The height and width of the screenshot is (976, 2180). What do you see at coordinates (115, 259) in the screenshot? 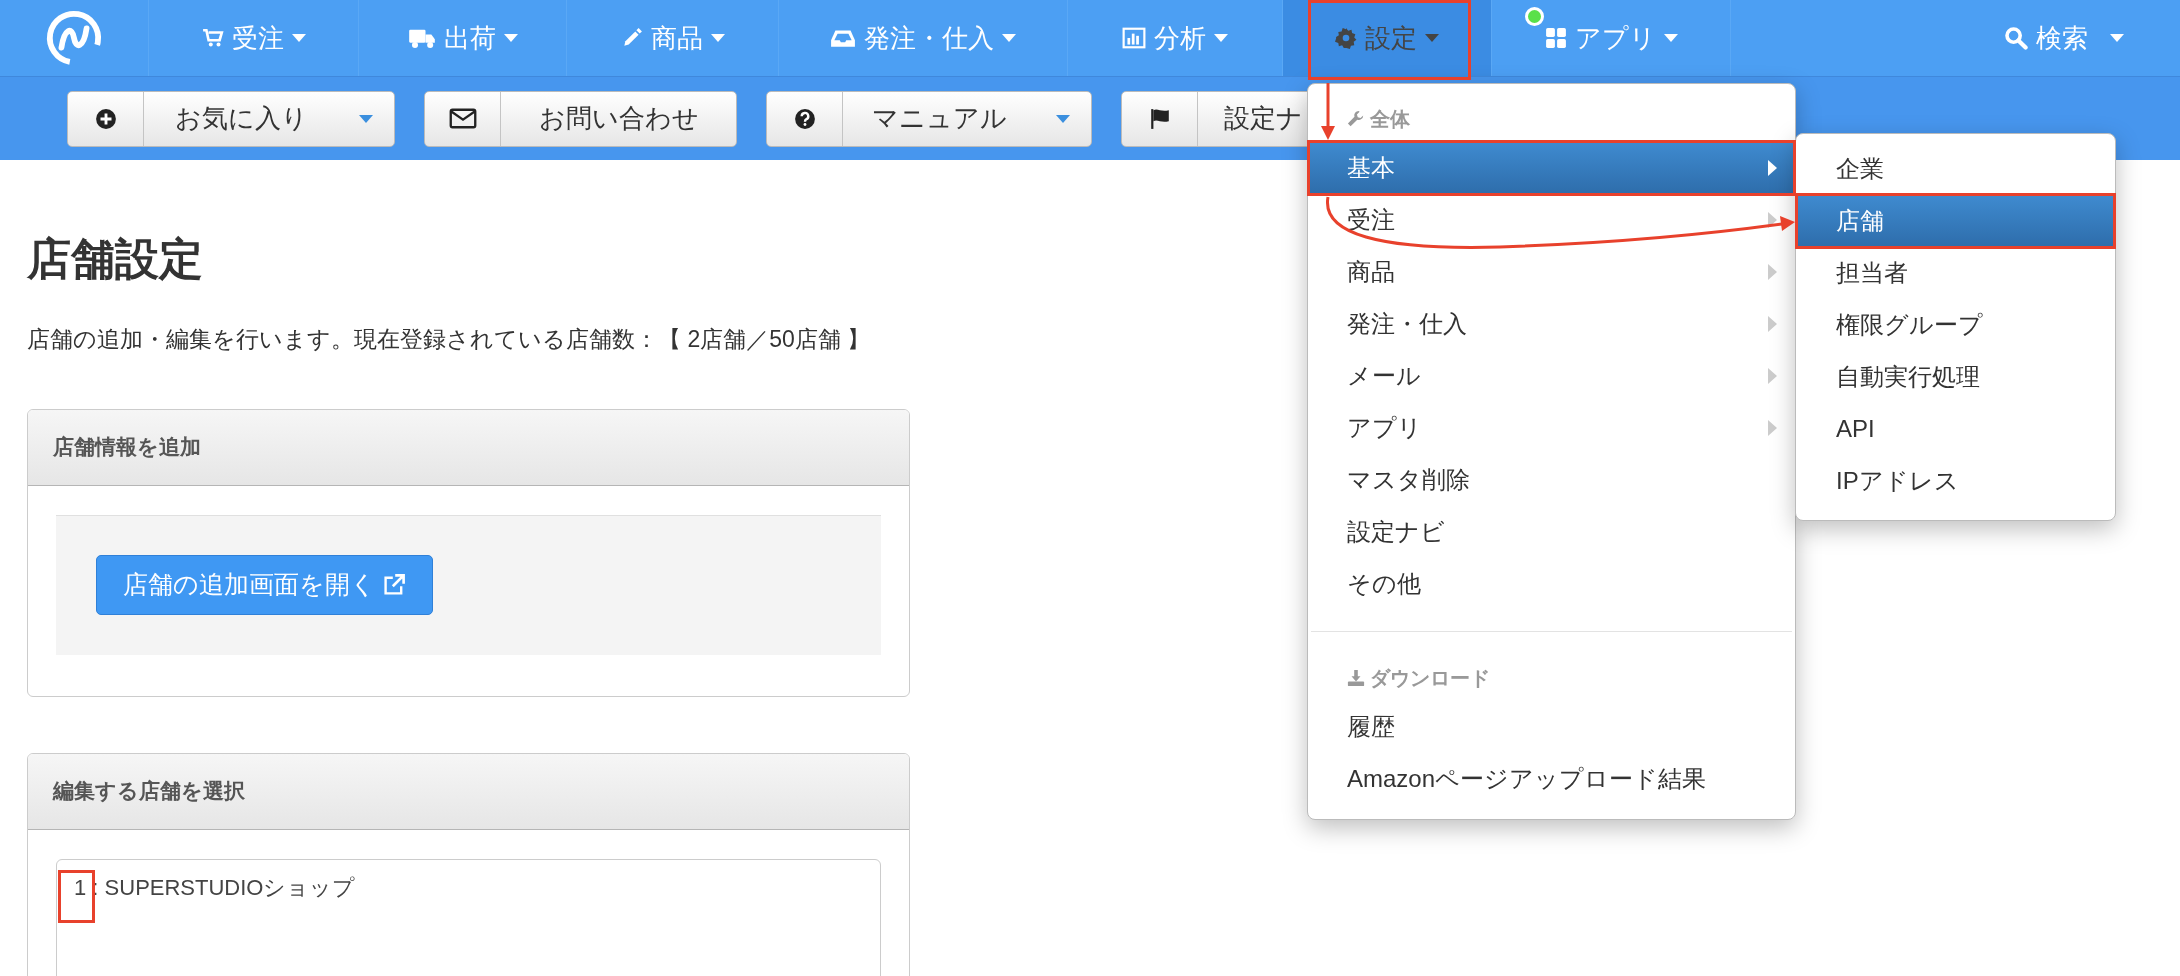
I see `page-title: 店舗設定` at bounding box center [115, 259].